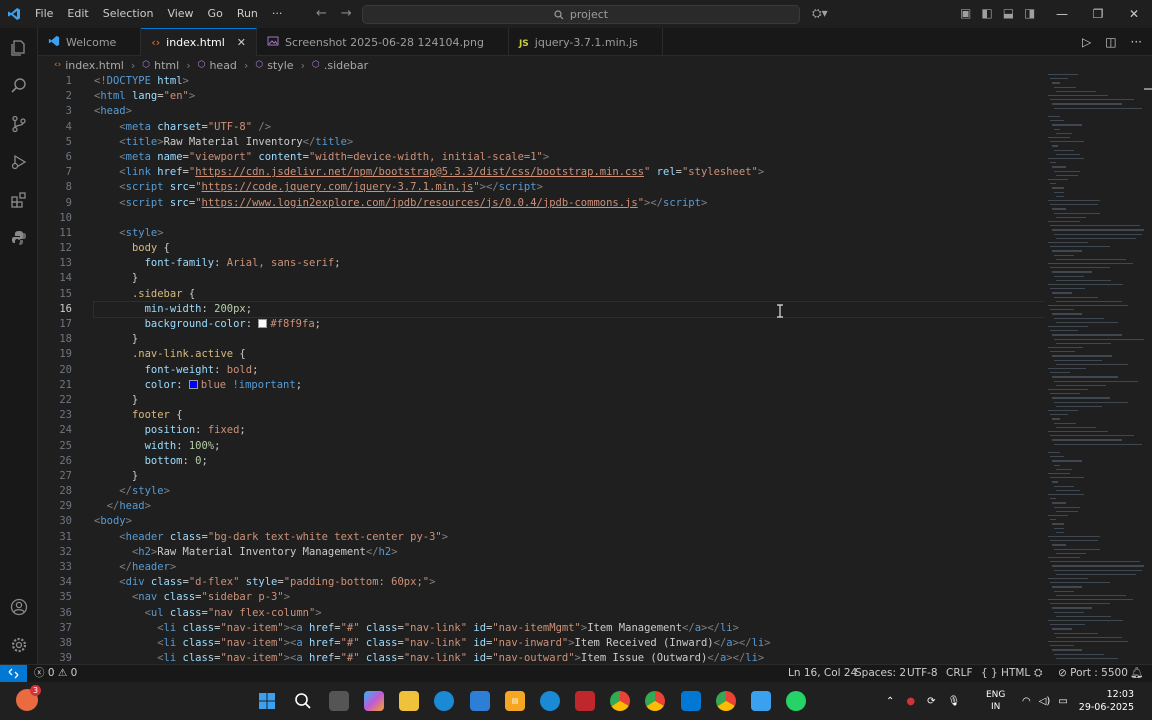 Image resolution: width=1152 pixels, height=720 pixels. What do you see at coordinates (128, 14) in the screenshot?
I see `menu-item-selection: Selection` at bounding box center [128, 14].